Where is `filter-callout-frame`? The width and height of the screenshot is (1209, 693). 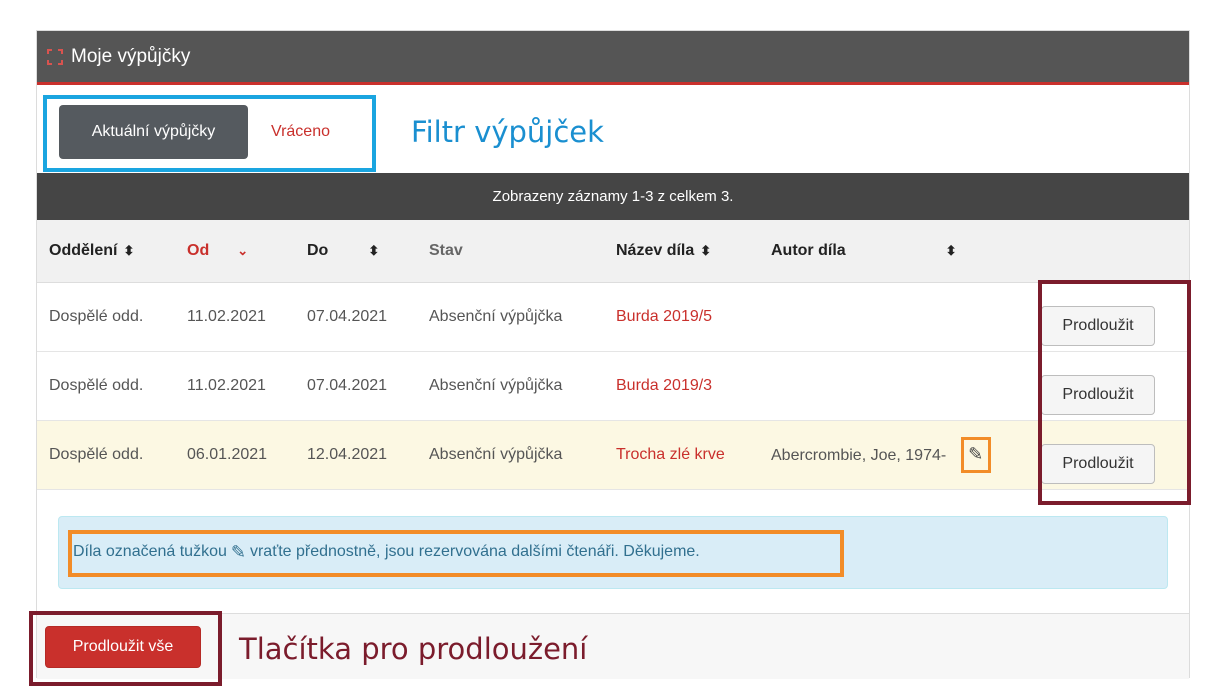 filter-callout-frame is located at coordinates (209, 133).